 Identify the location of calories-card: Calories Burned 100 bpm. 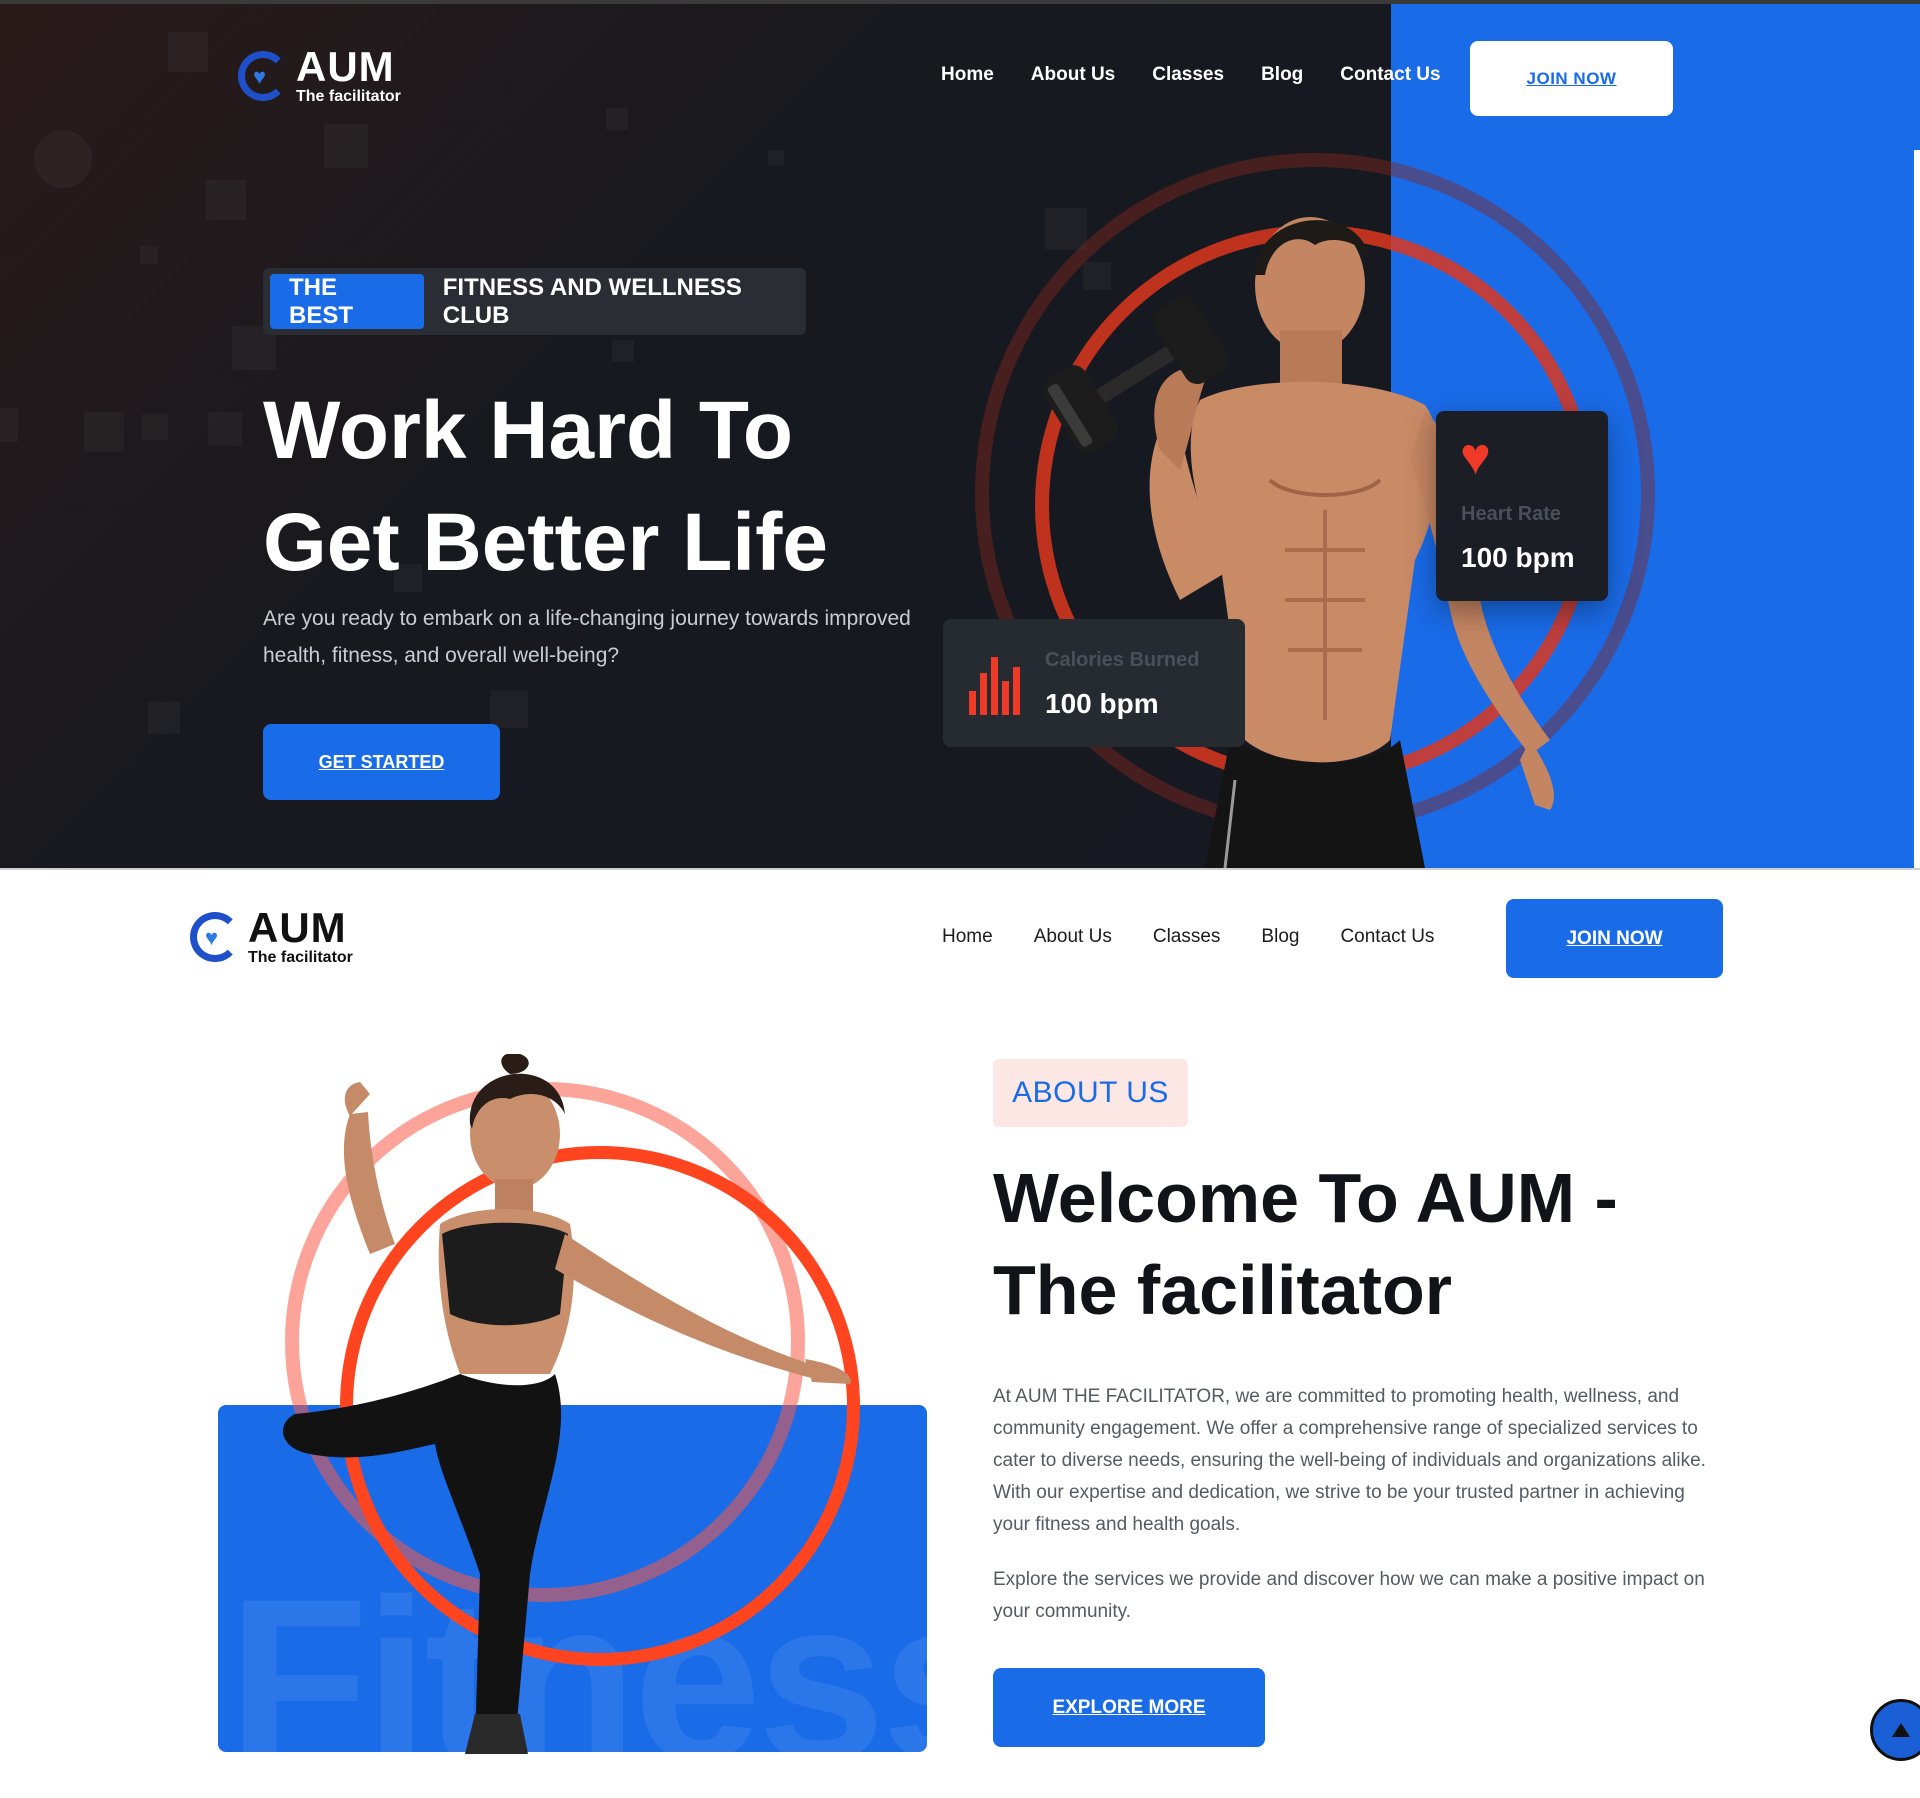
(1094, 683).